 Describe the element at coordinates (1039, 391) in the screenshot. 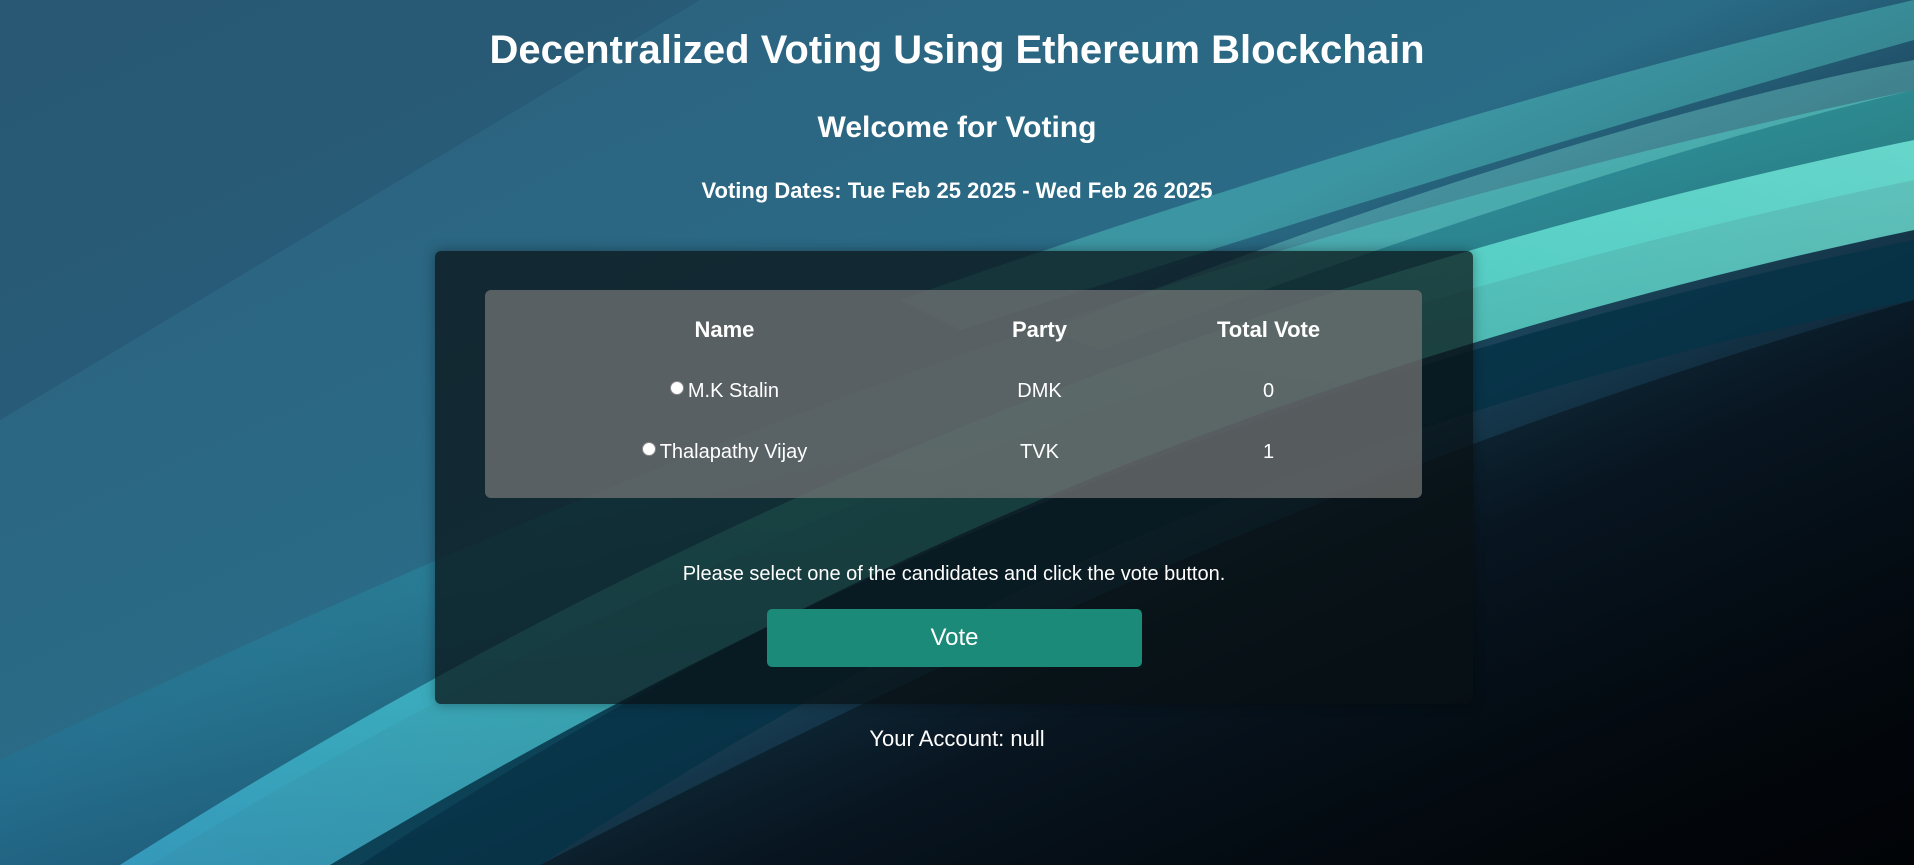

I see `candidate-party: DMK` at that location.